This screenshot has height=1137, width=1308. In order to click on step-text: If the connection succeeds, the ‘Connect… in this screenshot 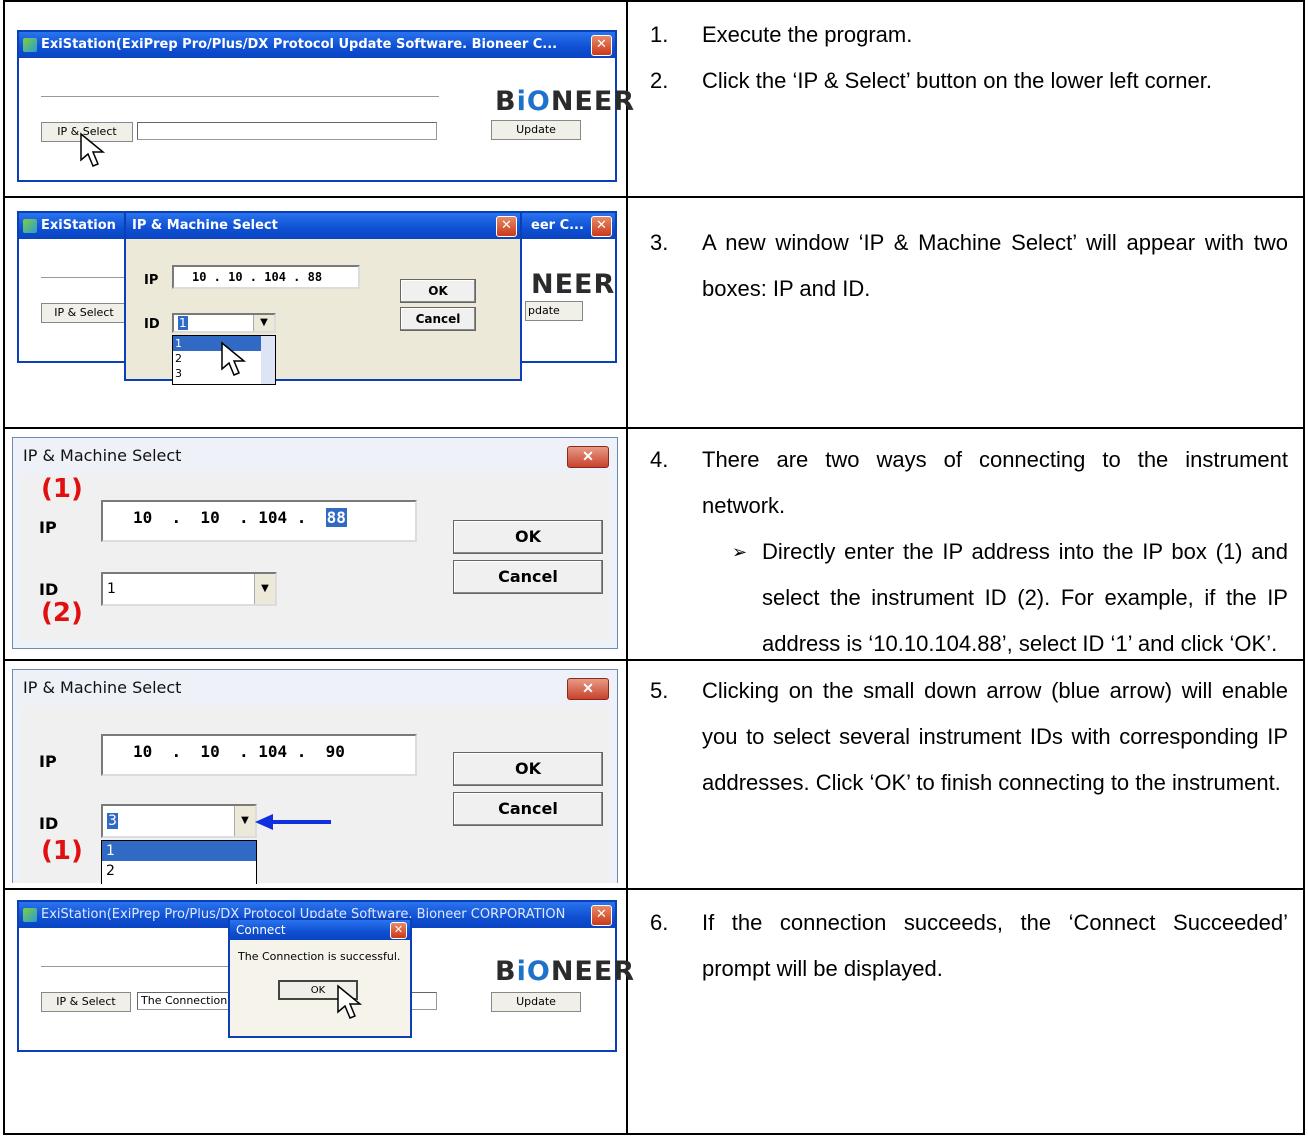, I will do `click(995, 945)`.